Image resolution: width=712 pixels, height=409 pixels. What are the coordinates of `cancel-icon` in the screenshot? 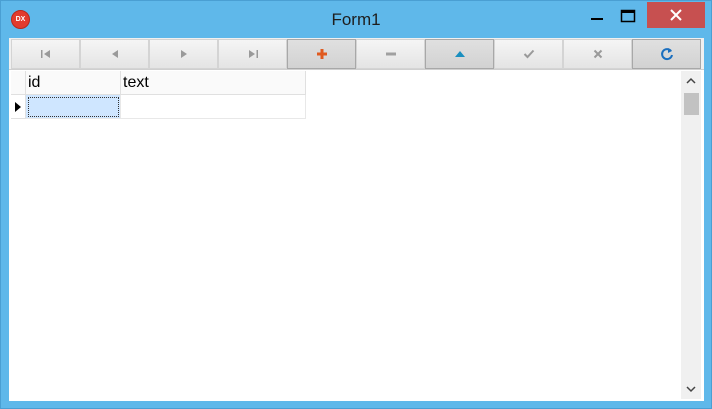 It's located at (597, 54).